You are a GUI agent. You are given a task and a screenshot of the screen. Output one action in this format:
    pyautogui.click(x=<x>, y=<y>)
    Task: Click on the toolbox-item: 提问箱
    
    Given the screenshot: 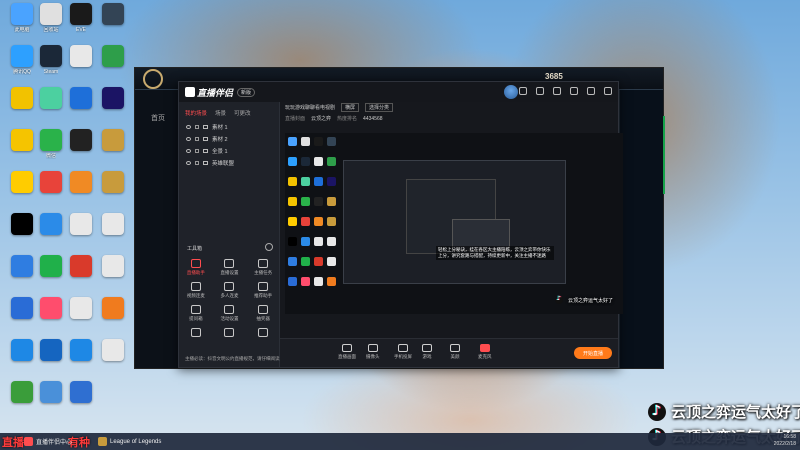 What is the action you would take?
    pyautogui.click(x=196, y=313)
    